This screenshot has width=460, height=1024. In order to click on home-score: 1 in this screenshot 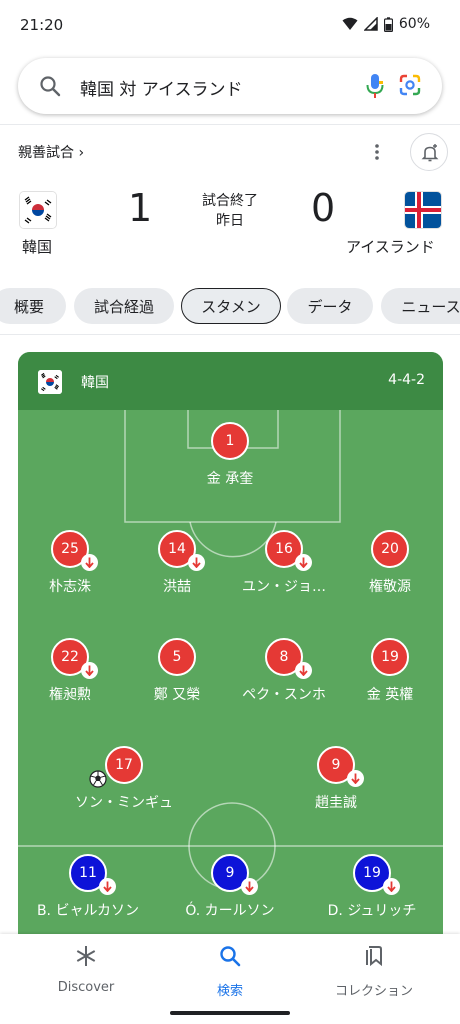, I will do `click(140, 208)`.